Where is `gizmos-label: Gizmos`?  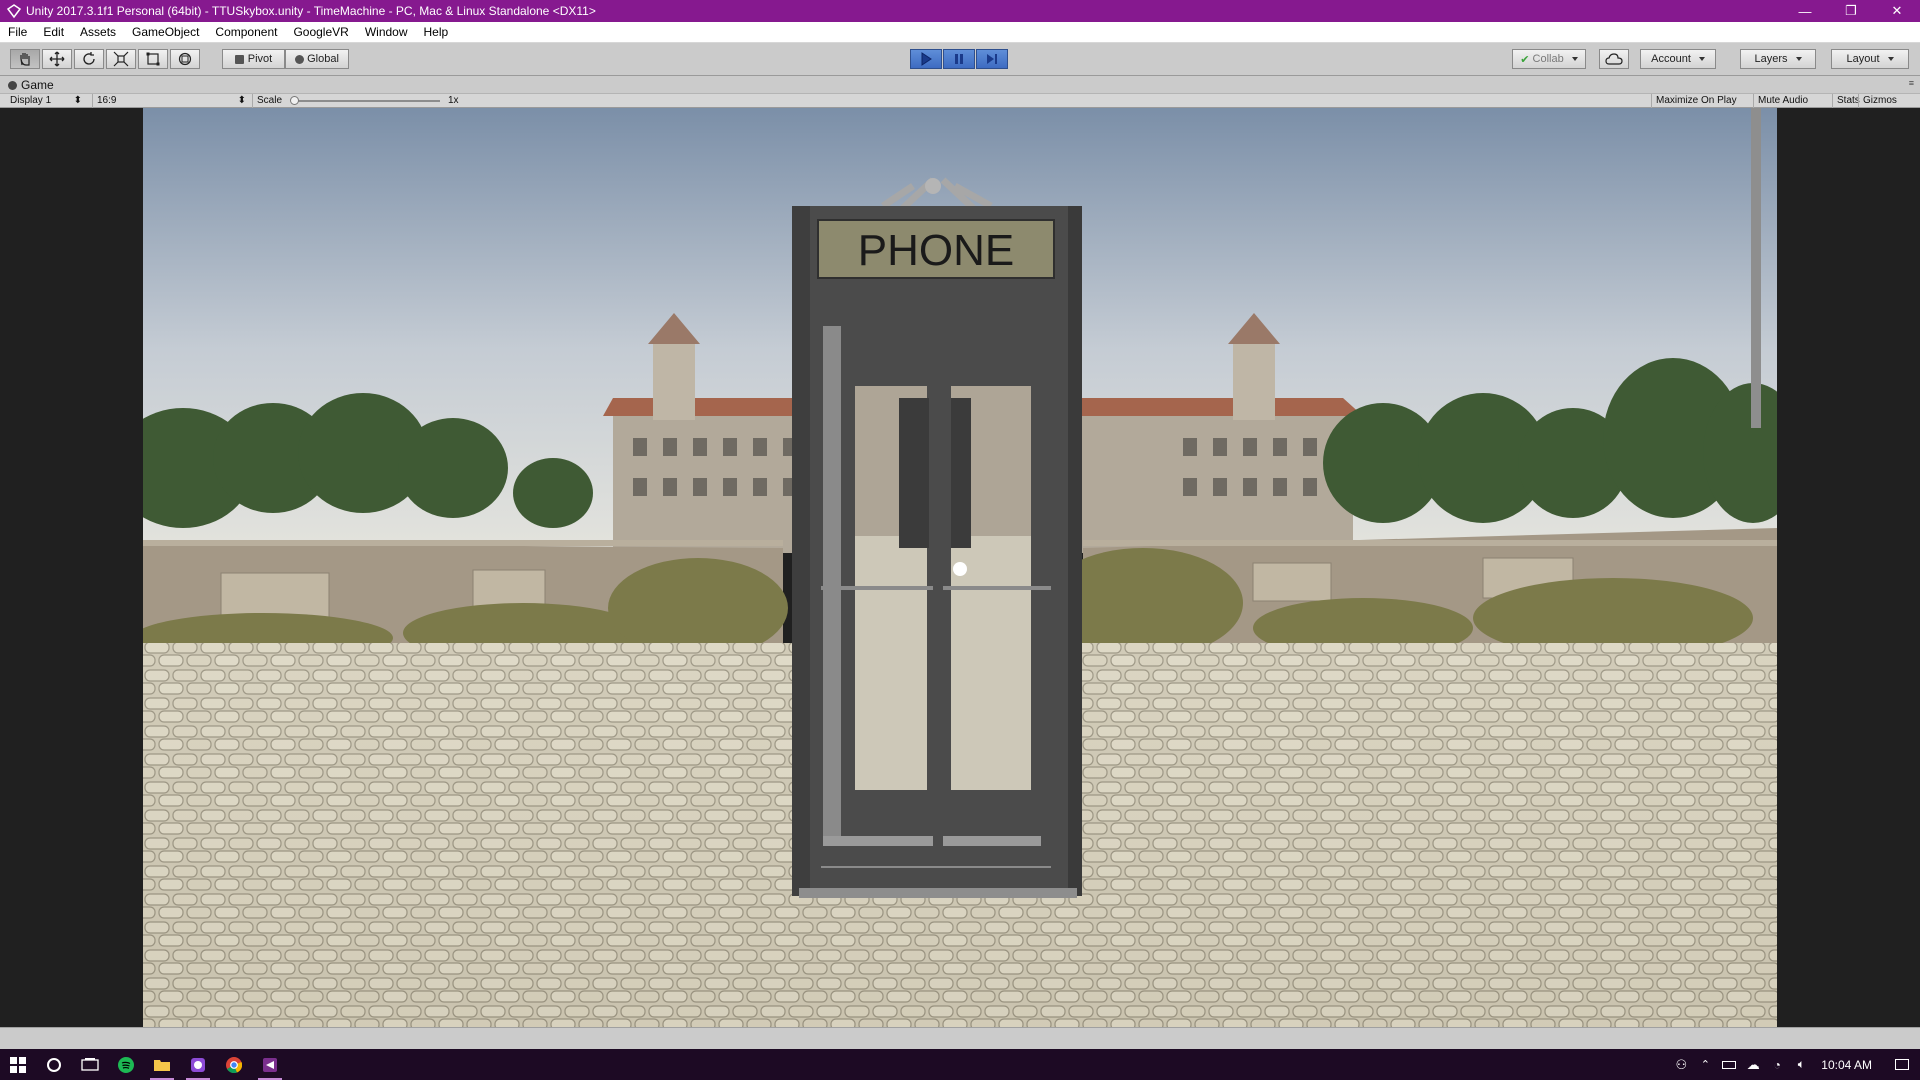 gizmos-label: Gizmos is located at coordinates (1880, 100).